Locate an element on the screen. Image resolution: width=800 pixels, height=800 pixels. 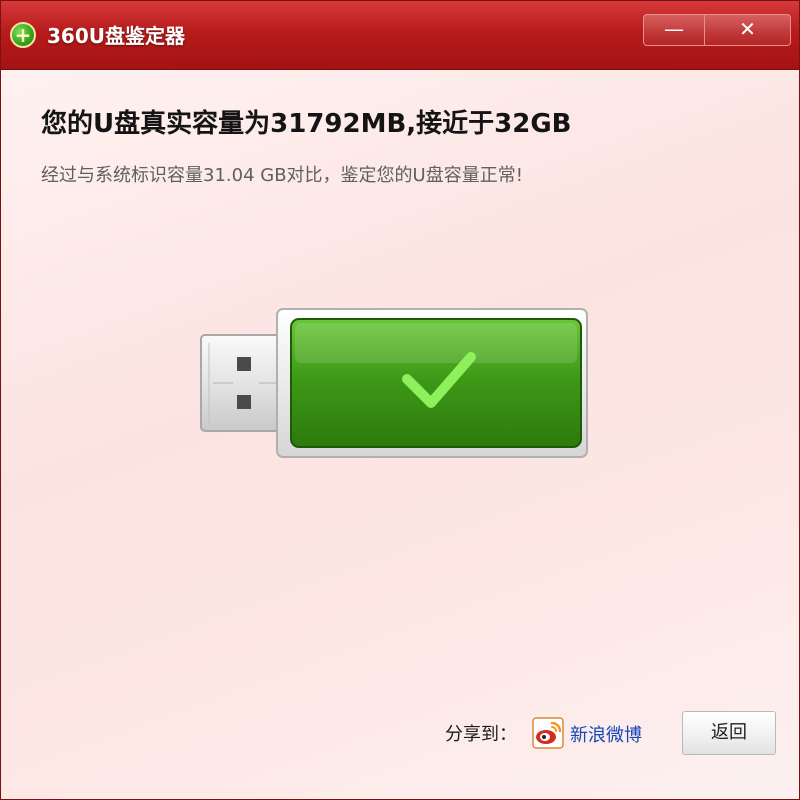
weibo-icon is located at coordinates (548, 733).